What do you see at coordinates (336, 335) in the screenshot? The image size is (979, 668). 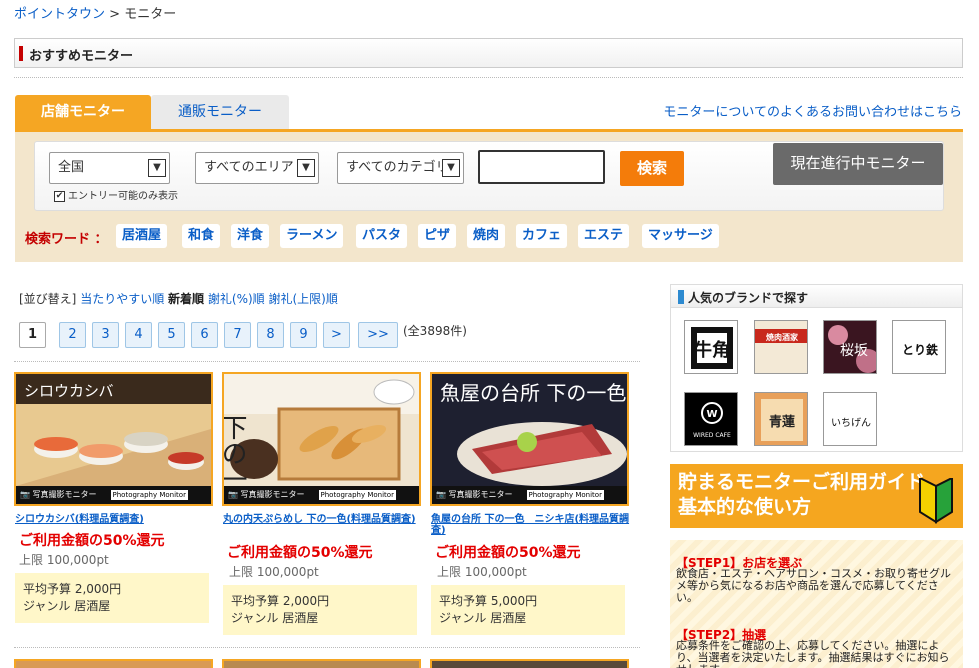 I see `next-page-button: >` at bounding box center [336, 335].